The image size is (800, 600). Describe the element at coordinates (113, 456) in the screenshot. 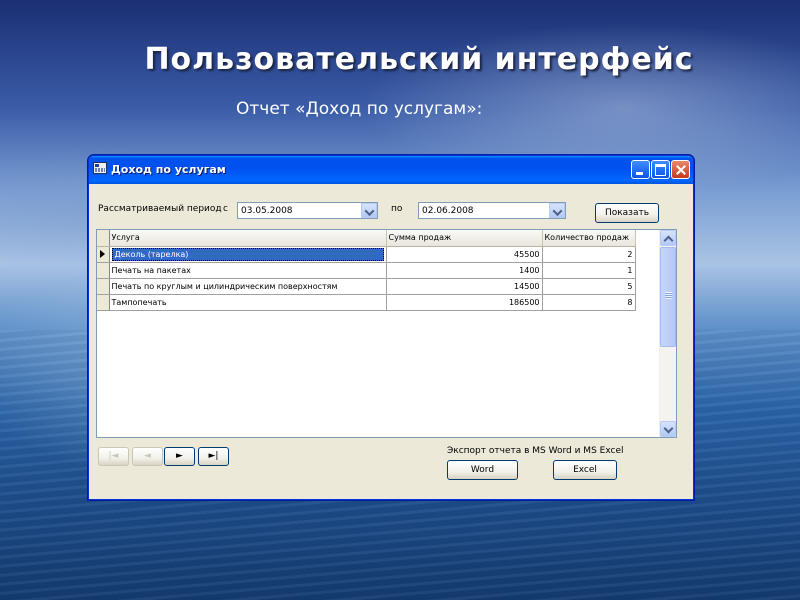

I see `first-record-button: |◄` at that location.